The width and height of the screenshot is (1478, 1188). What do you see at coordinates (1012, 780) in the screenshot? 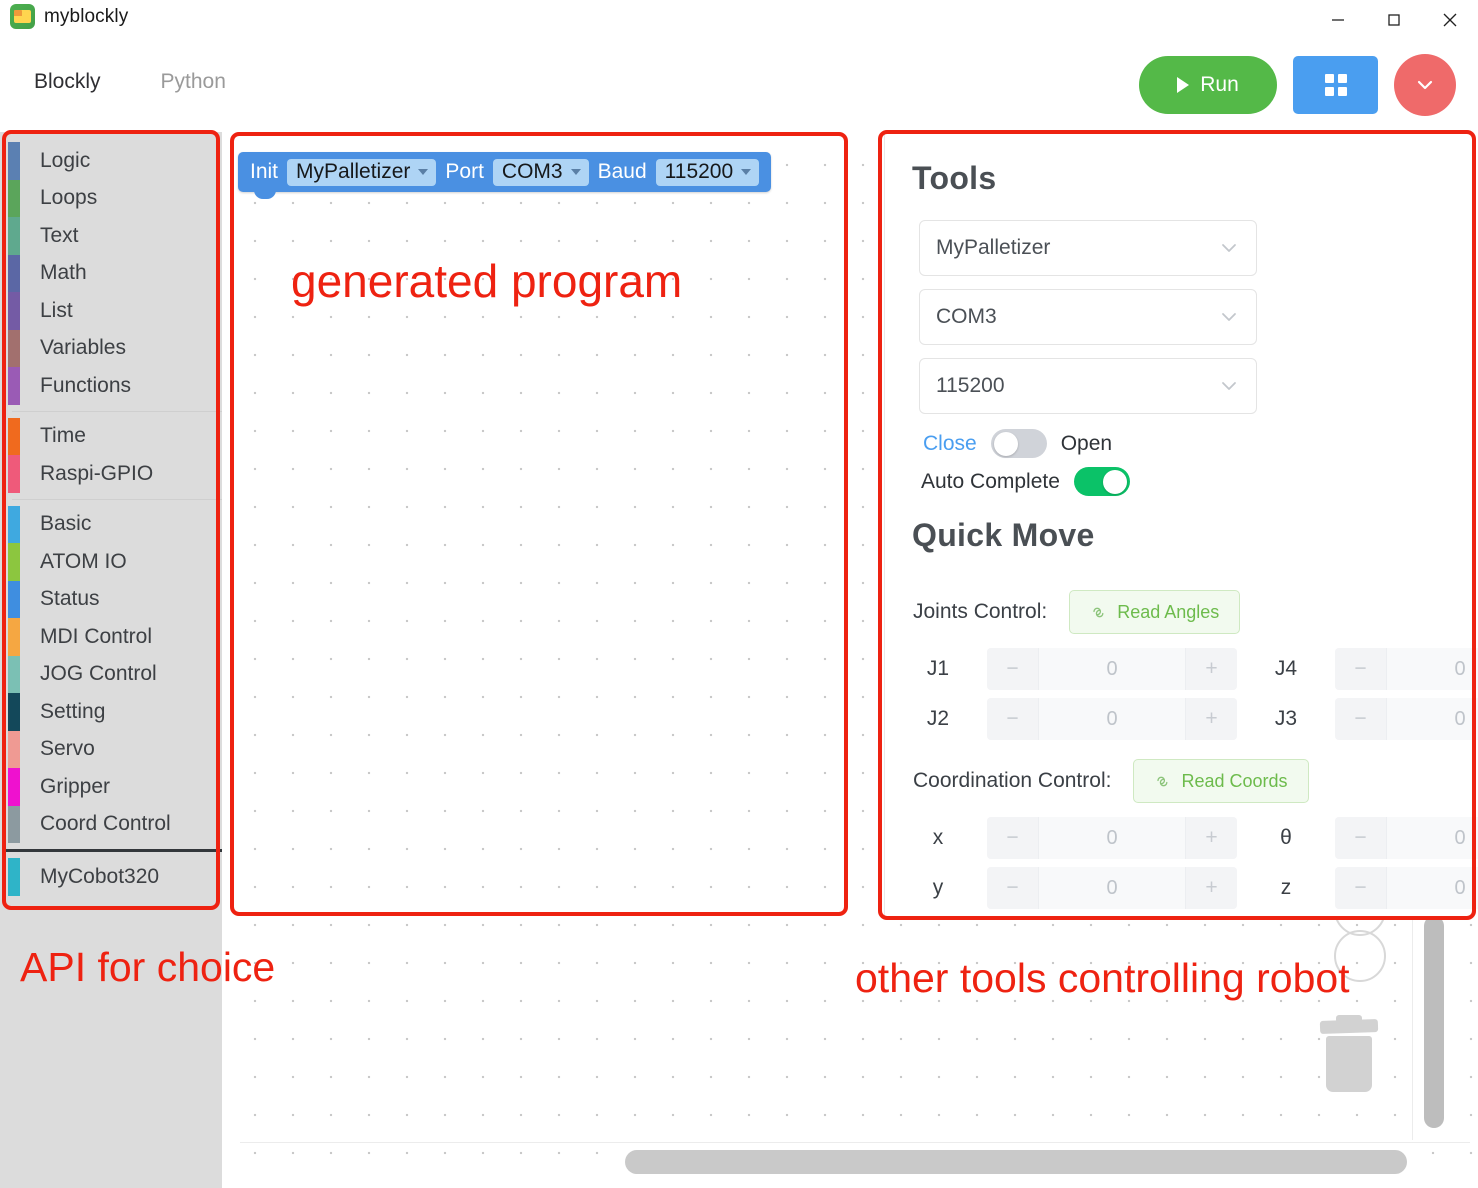
I see `coordination-control-label: Coordination Control:` at bounding box center [1012, 780].